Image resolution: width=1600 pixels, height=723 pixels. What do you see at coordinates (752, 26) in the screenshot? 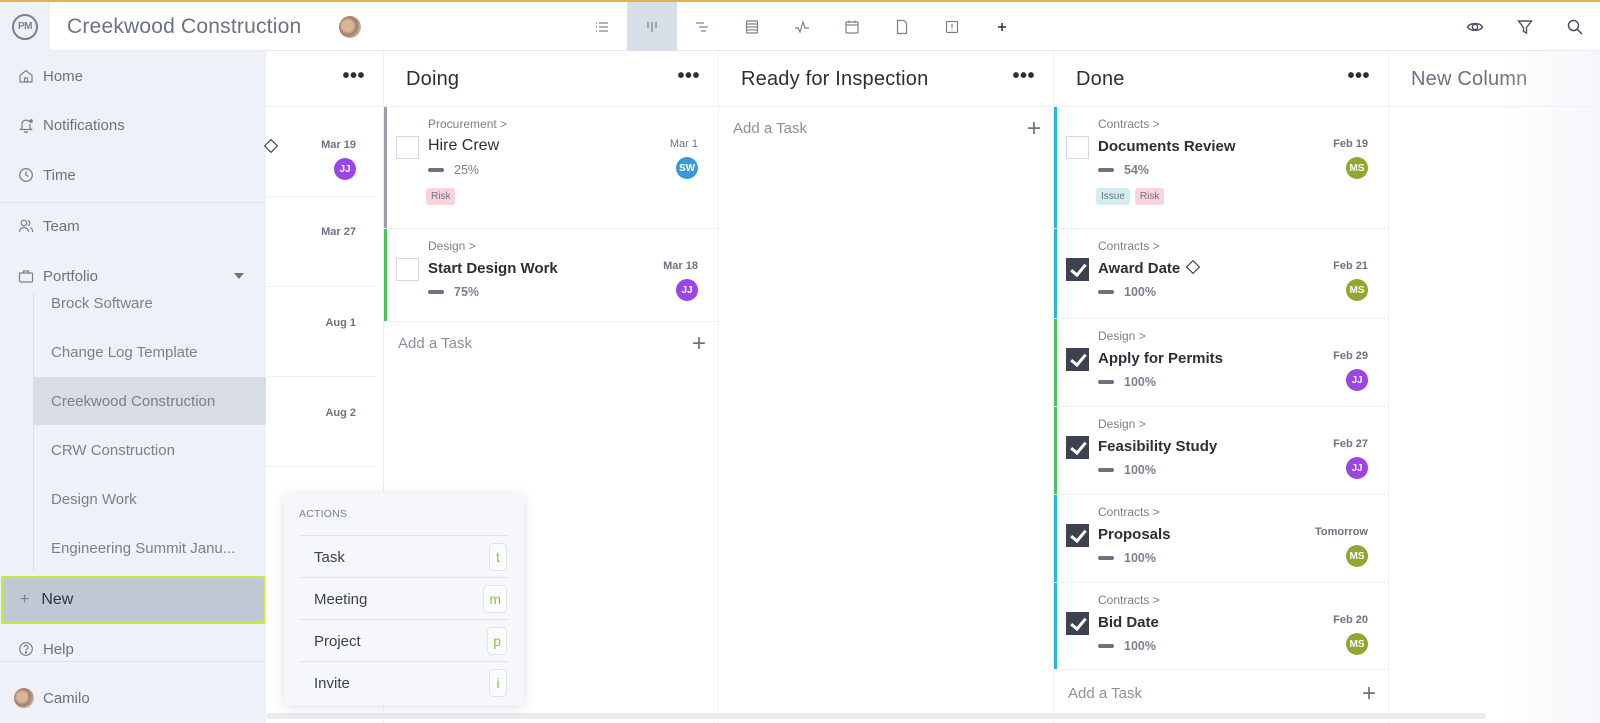
I see `sheet-view-icon` at bounding box center [752, 26].